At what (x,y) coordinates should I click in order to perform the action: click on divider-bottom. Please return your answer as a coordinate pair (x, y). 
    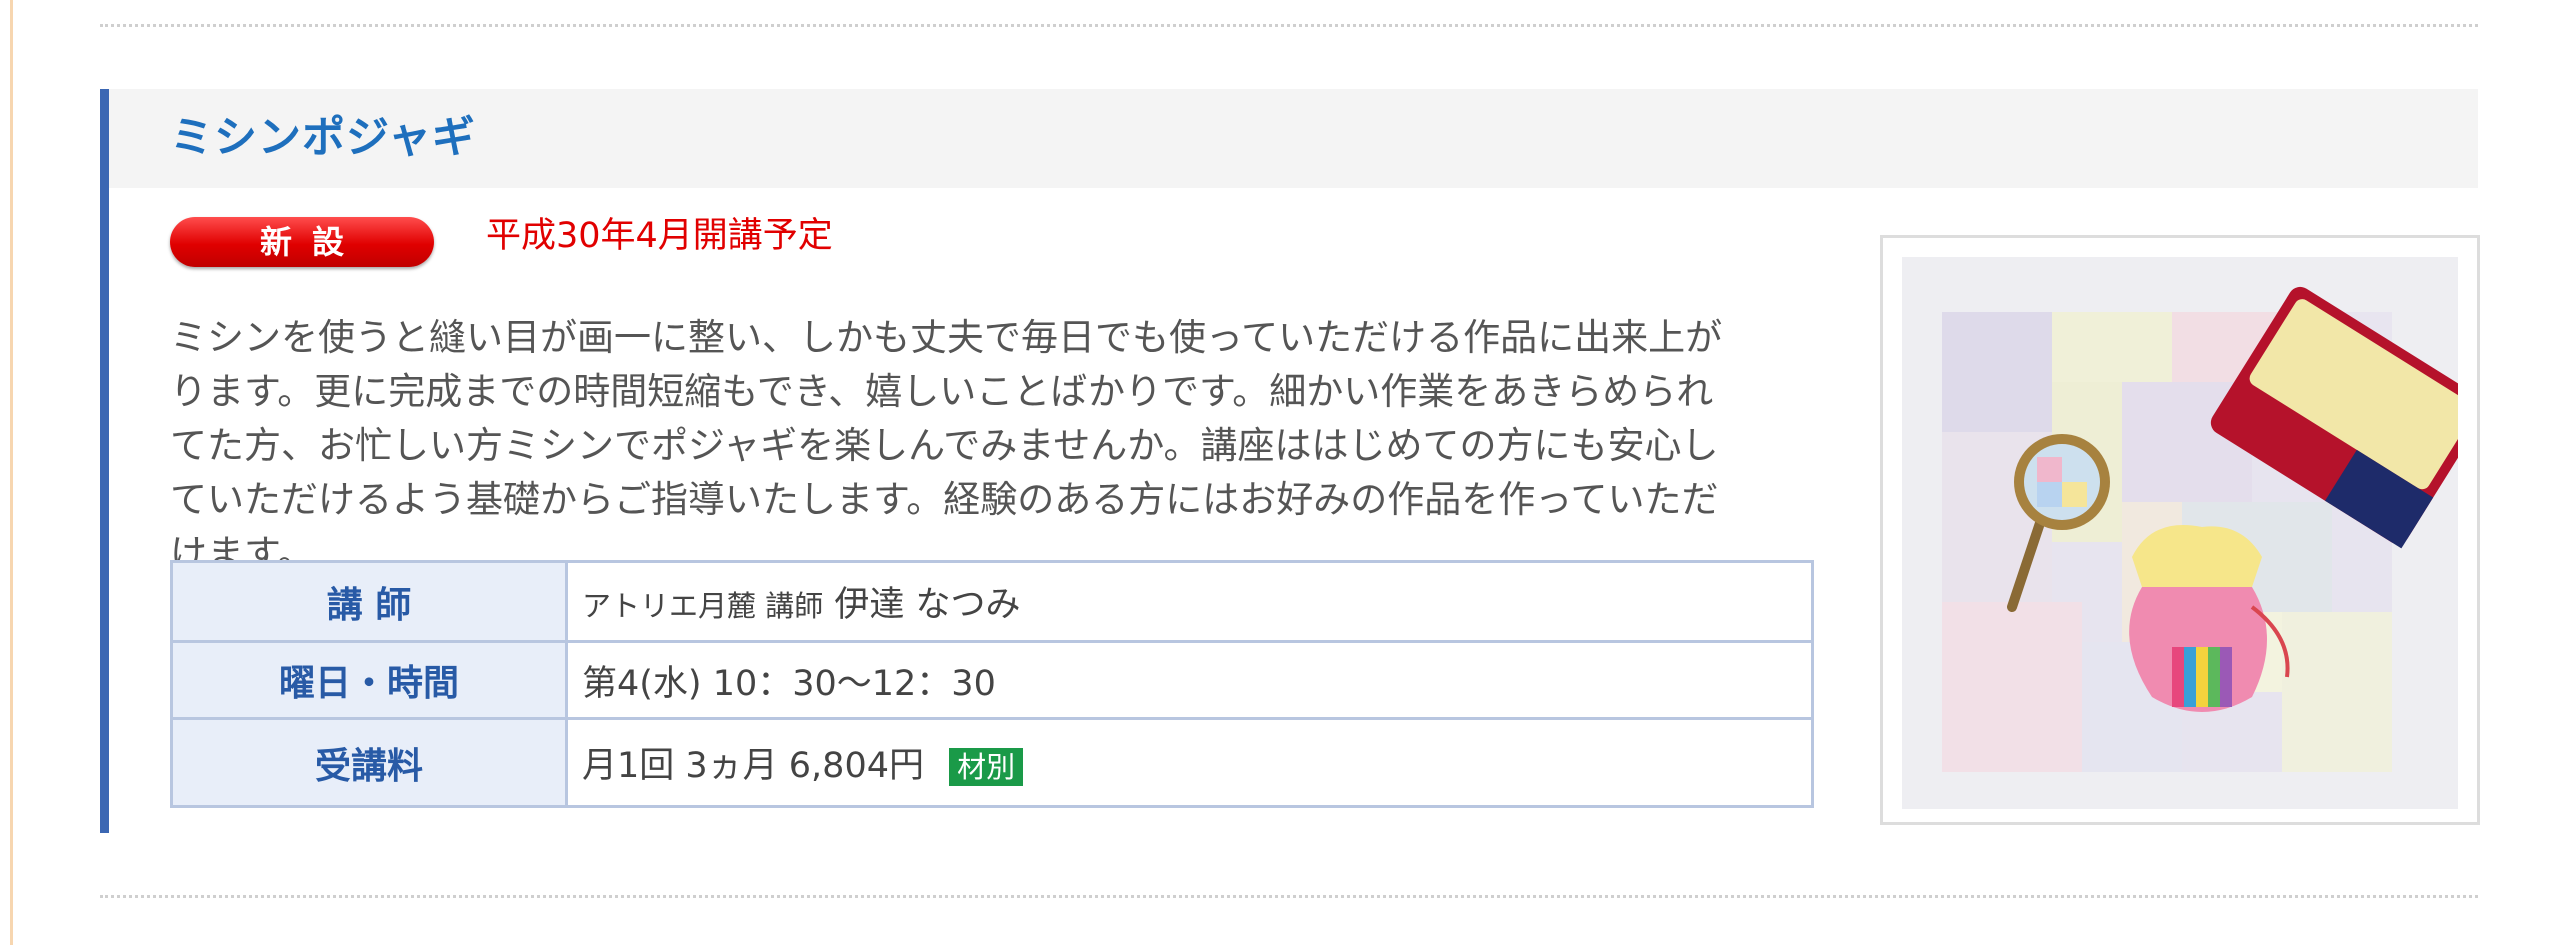
    Looking at the image, I should click on (1289, 896).